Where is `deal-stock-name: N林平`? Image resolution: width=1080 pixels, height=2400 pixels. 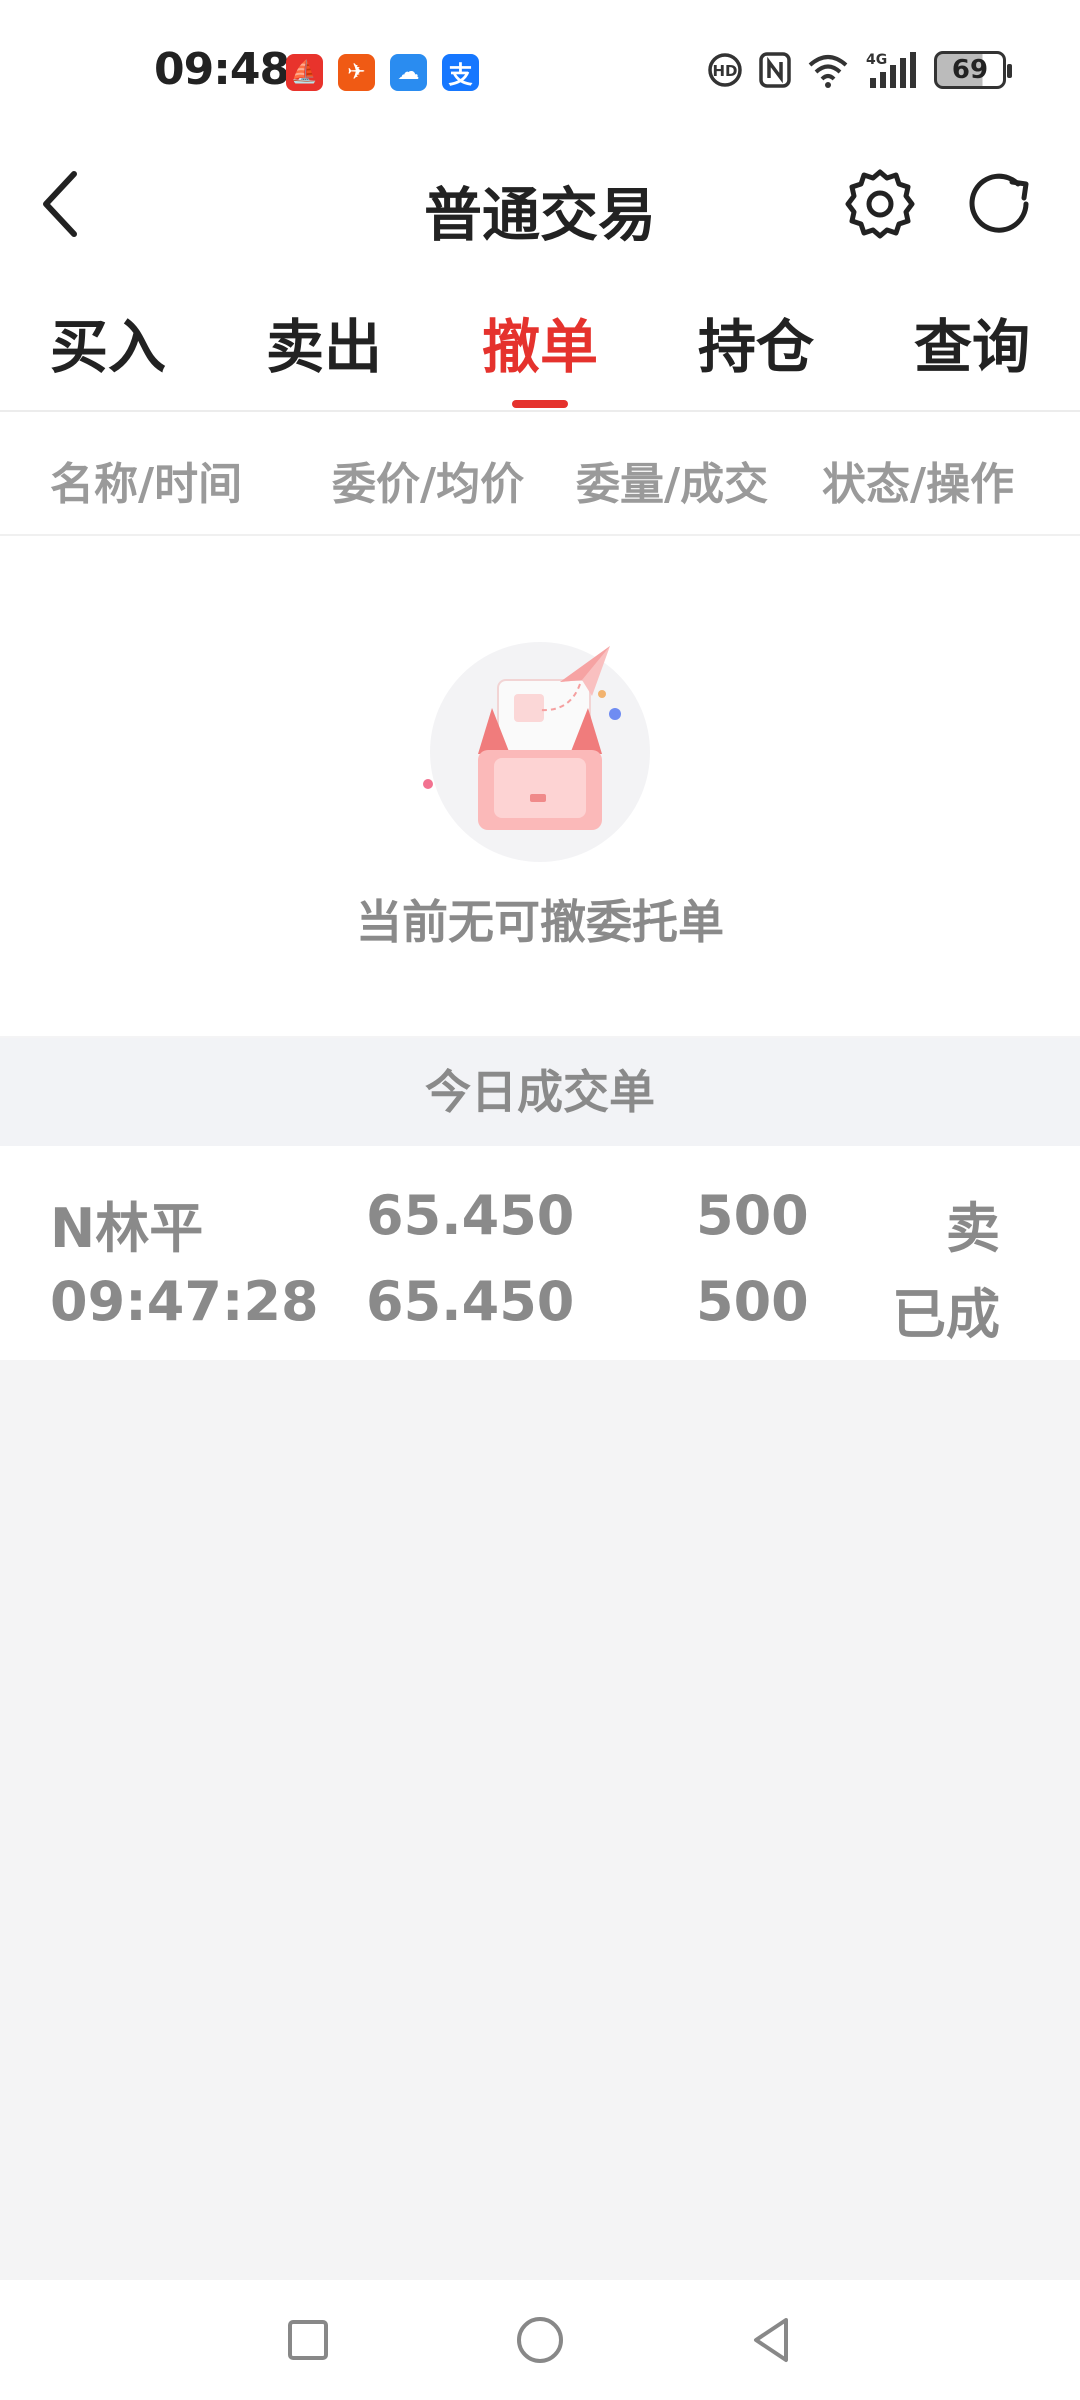 deal-stock-name: N林平 is located at coordinates (127, 1228).